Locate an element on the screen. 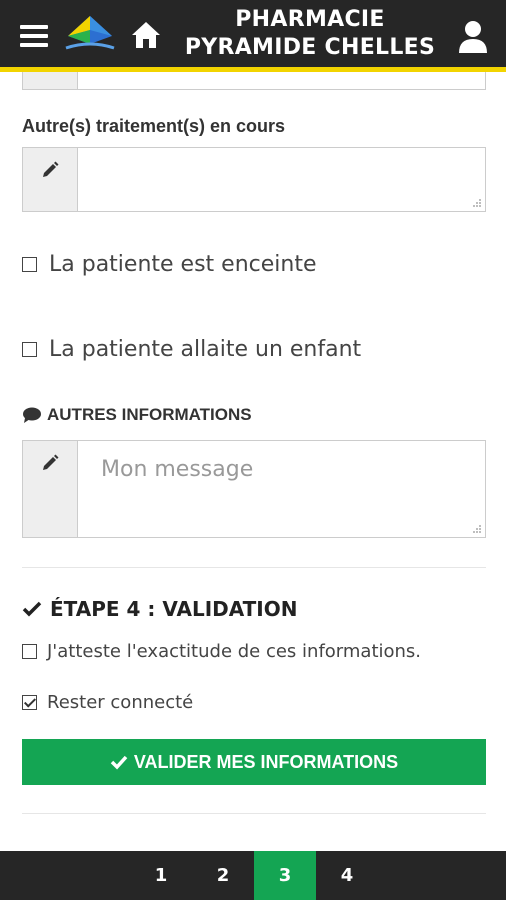 Image resolution: width=506 pixels, height=900 pixels. title-line-2: PYRAMIDE CHELLES is located at coordinates (310, 47).